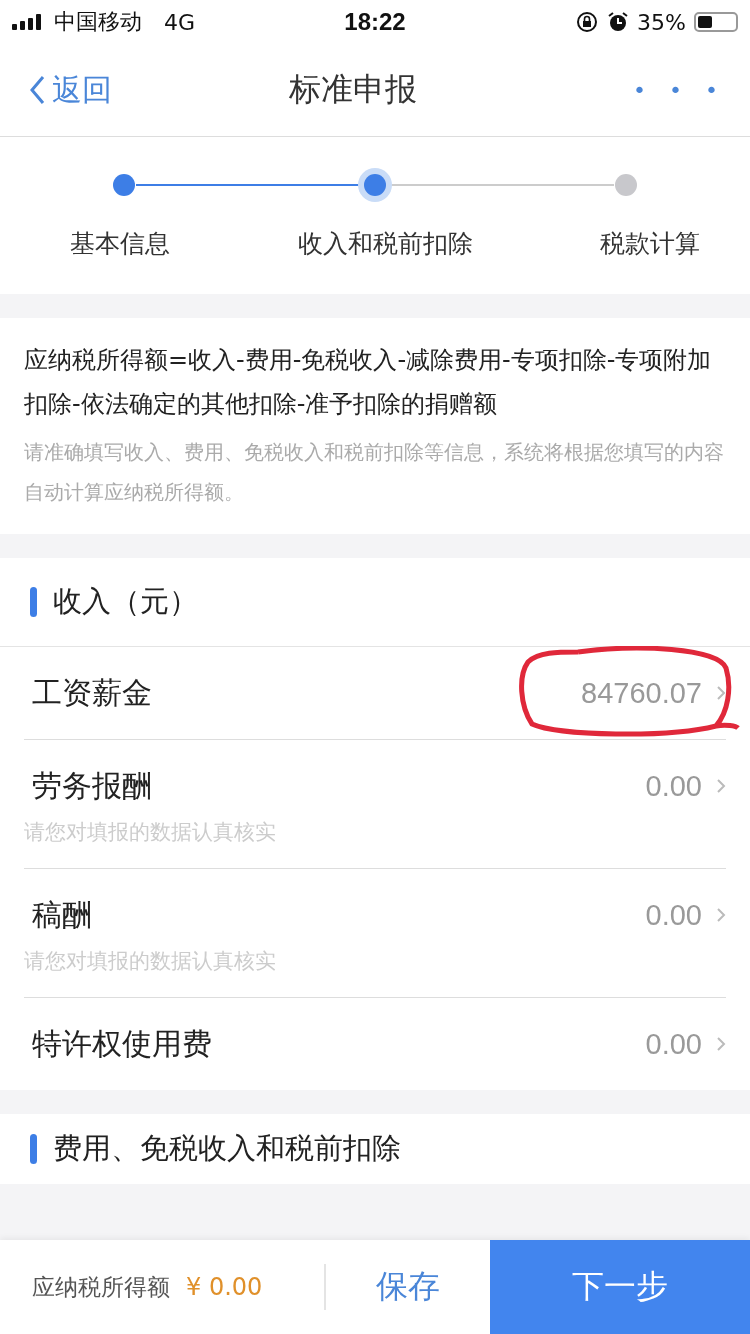  I want to click on formula-text: 应纳税所得额=收入-费用-免税收入-减除费用-专项扣除-专项附加扣除-依法确定的其他扣除-准予扣除的捐赠额, so click(368, 382).